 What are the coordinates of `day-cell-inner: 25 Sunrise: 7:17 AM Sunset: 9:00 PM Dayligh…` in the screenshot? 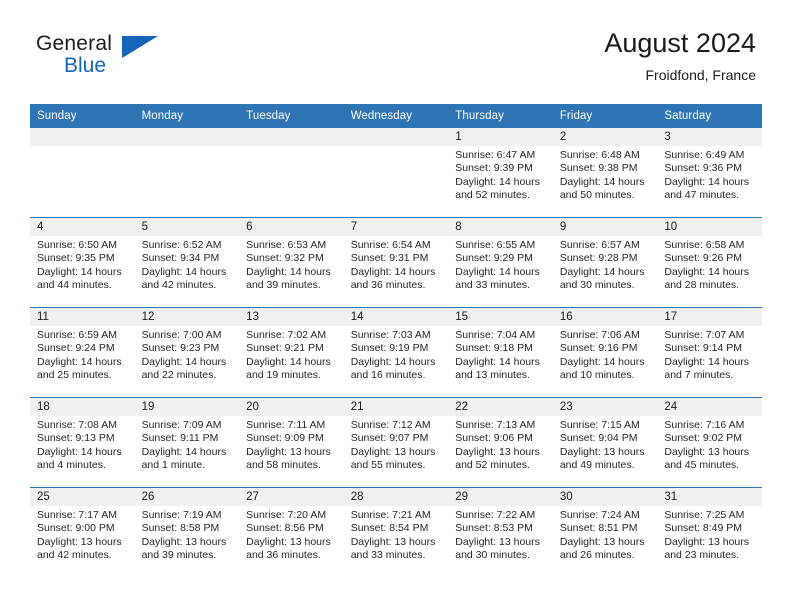 It's located at (82, 532).